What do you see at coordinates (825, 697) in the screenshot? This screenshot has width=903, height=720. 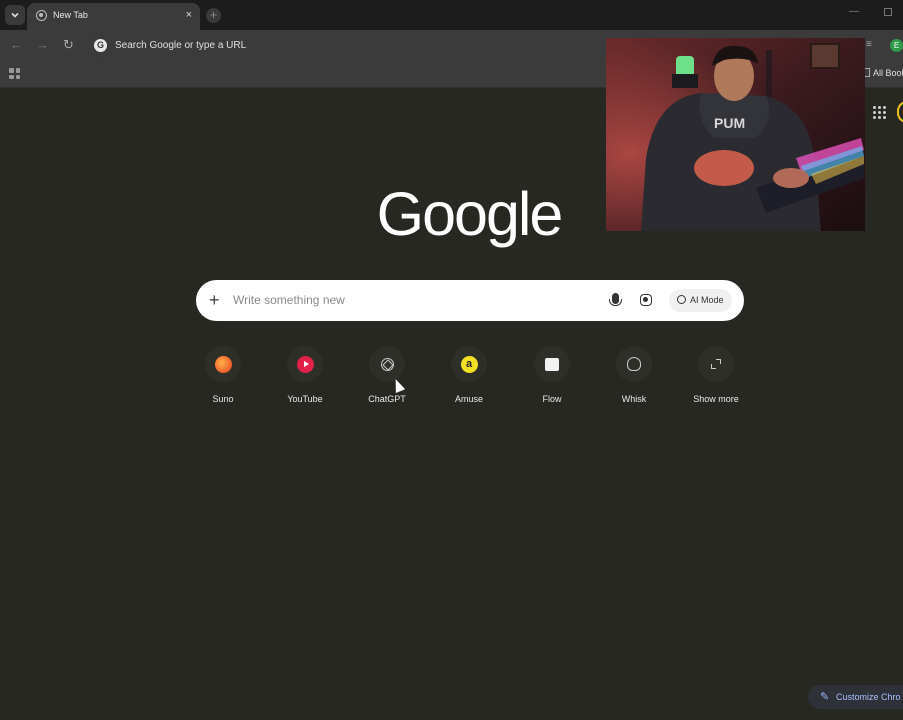 I see `pencil-icon: ✎` at bounding box center [825, 697].